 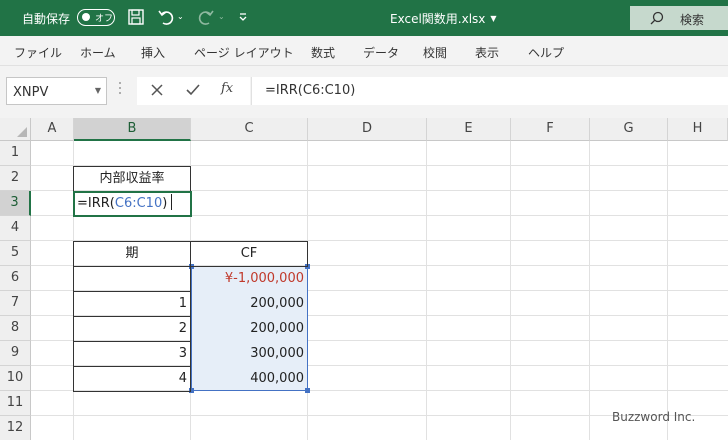 What do you see at coordinates (692, 20) in the screenshot?
I see `search-label: 検索` at bounding box center [692, 20].